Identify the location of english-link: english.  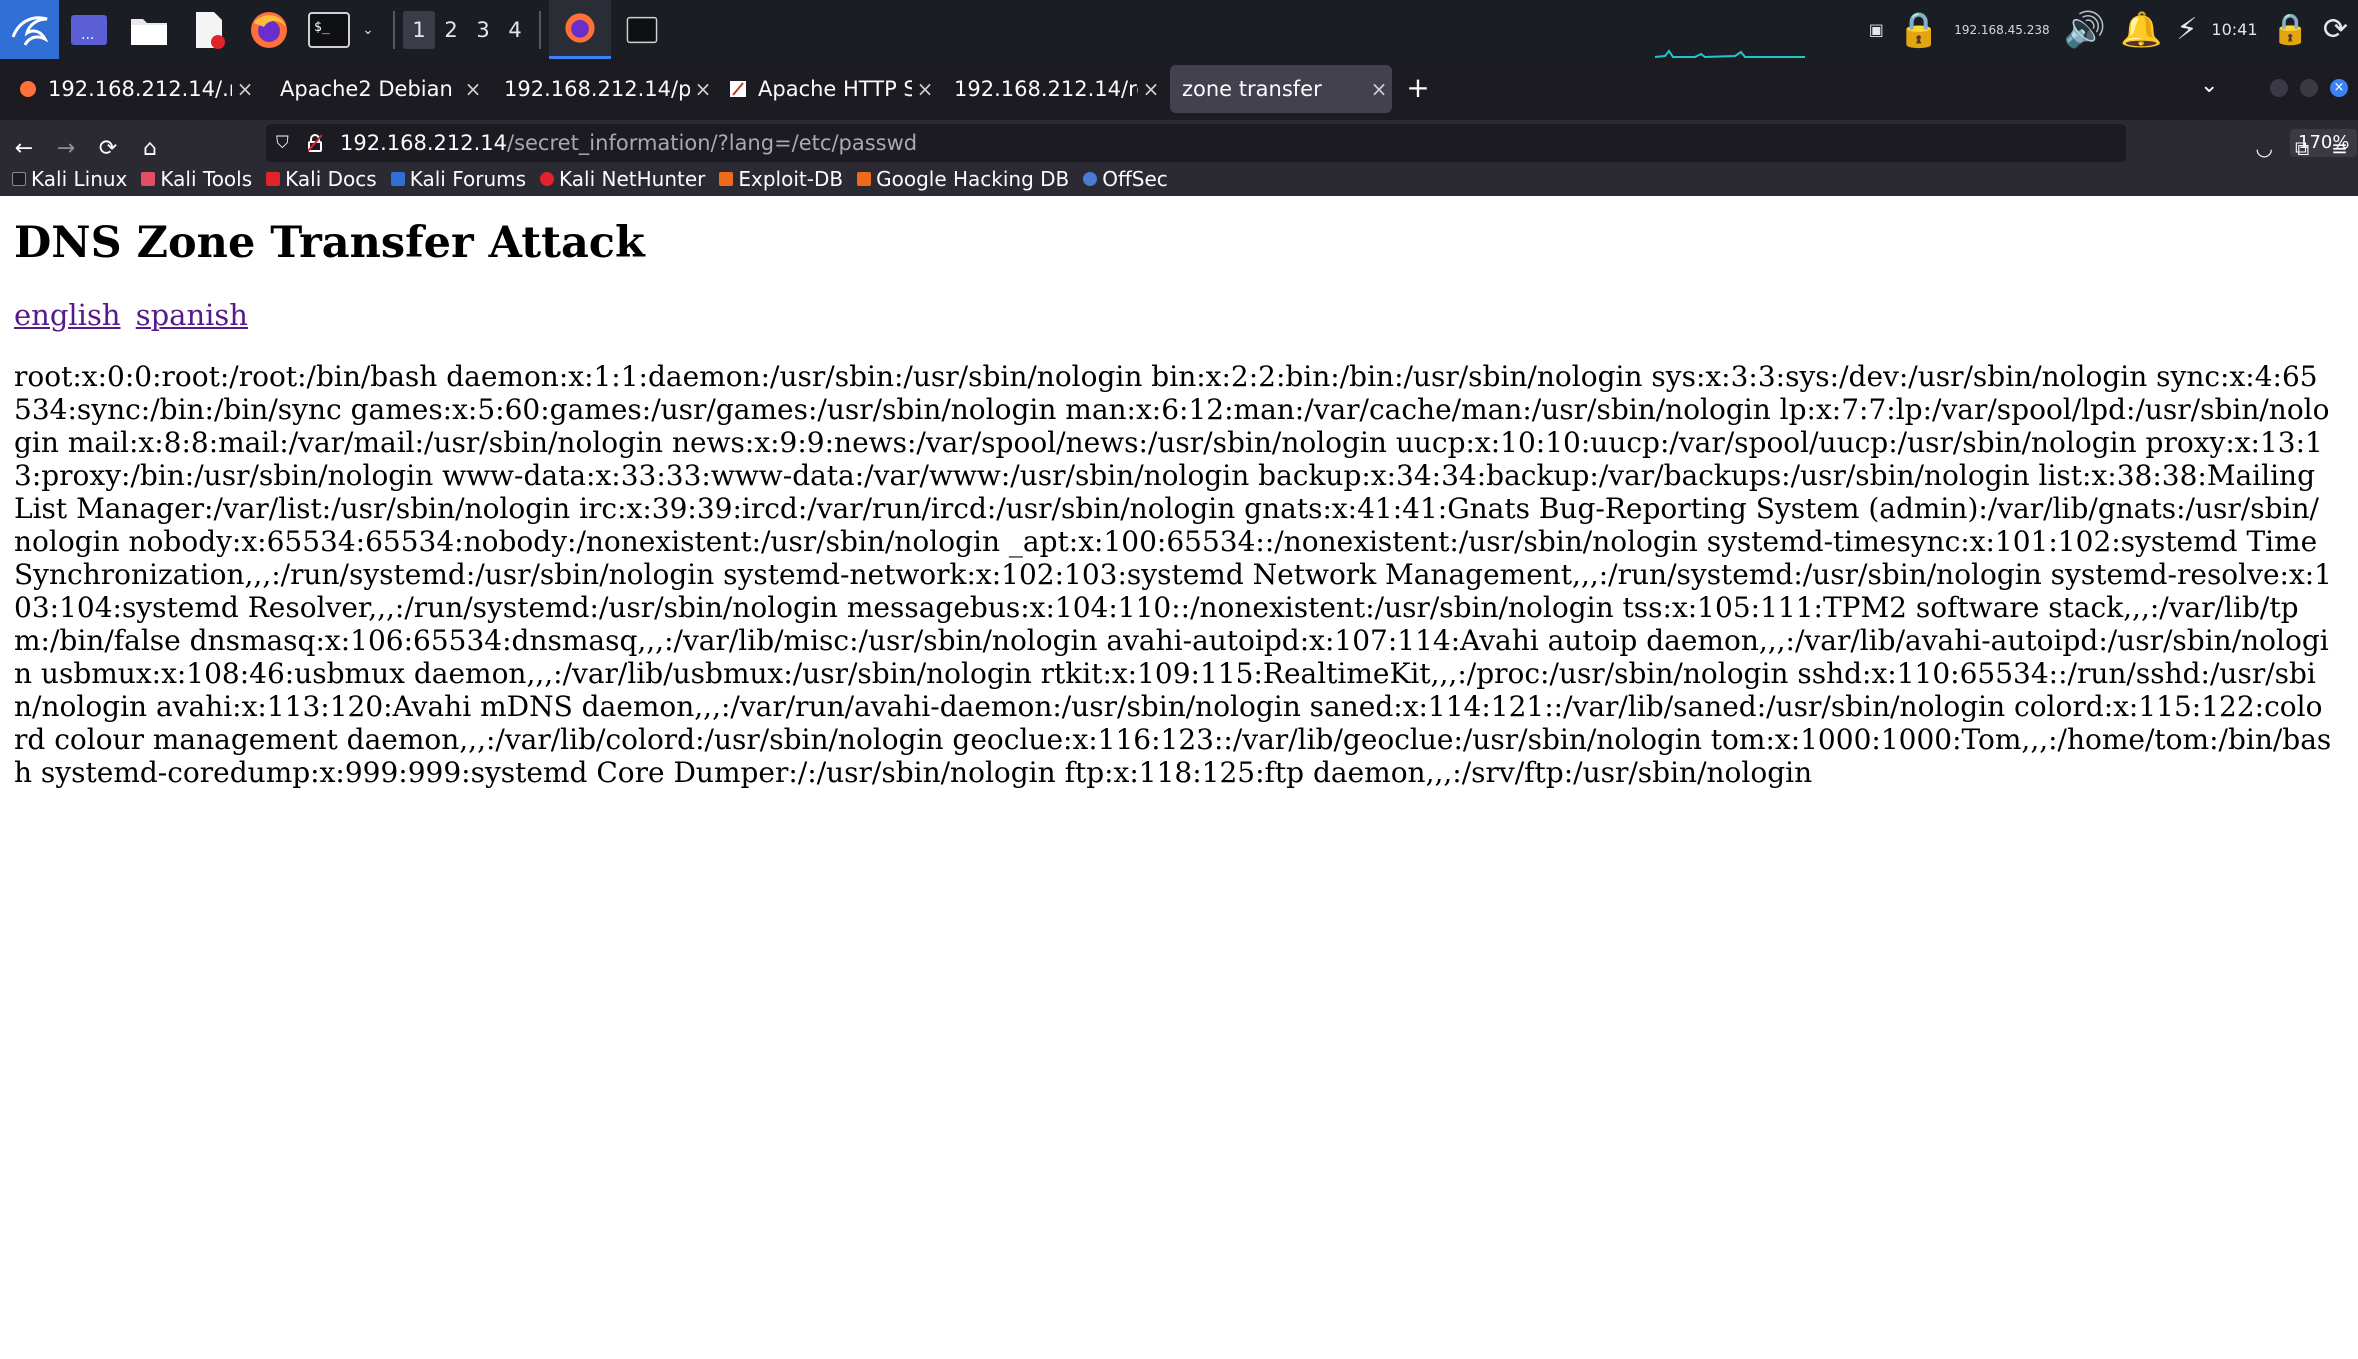
(67, 315).